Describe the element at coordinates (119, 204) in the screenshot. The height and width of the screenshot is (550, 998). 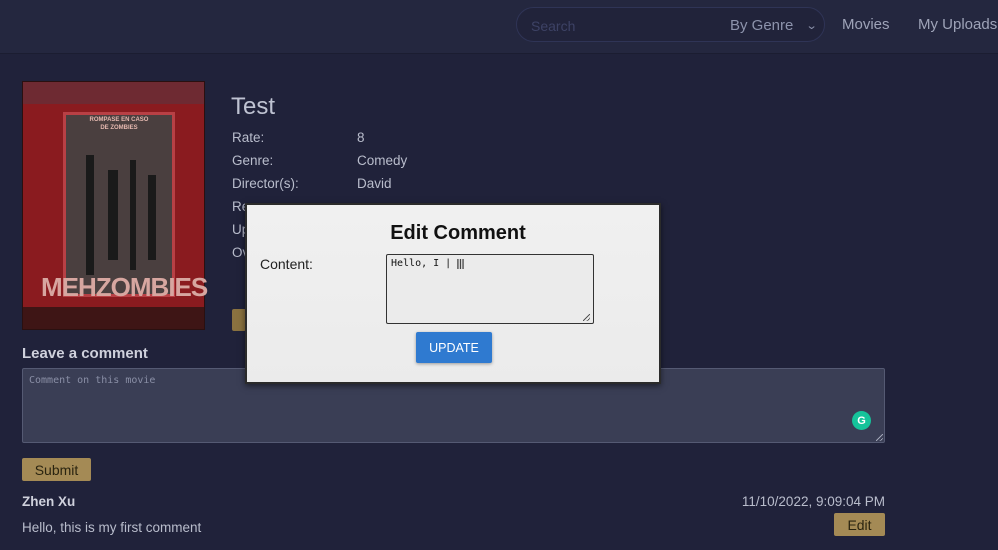
I see `poster-glass-case` at that location.